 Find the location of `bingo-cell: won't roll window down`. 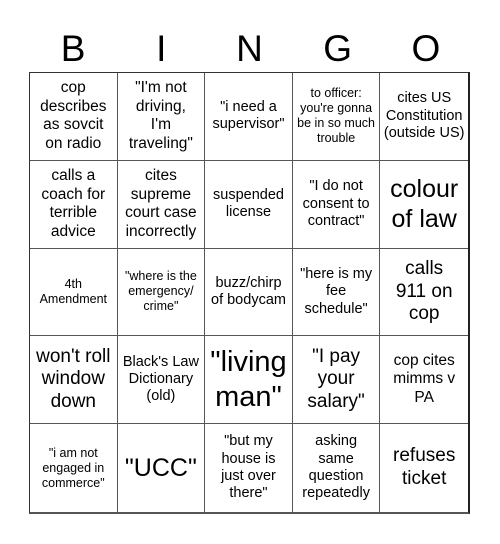

bingo-cell: won't roll window down is located at coordinates (74, 380).